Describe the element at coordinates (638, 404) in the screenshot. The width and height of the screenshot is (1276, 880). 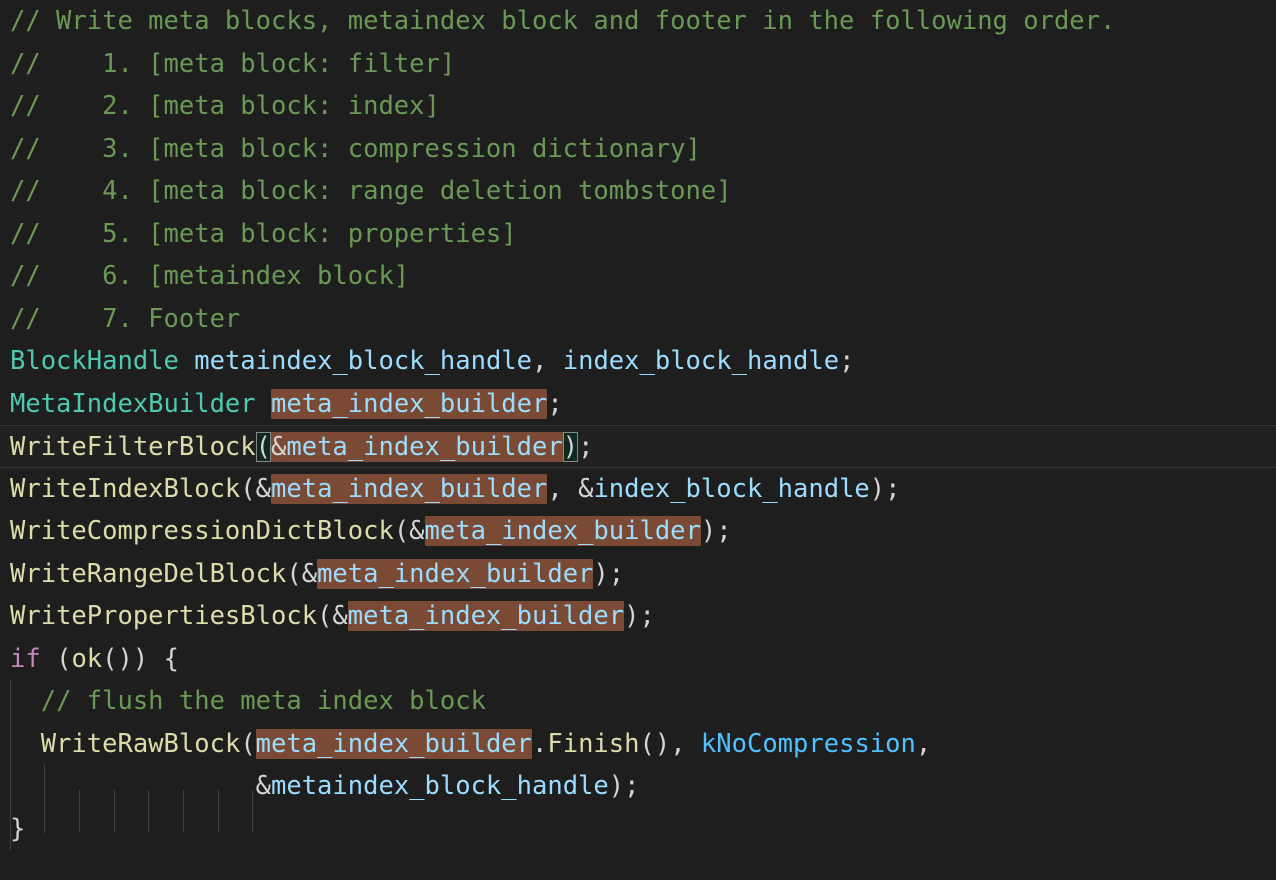
I see `code-line: MetaIndexBuilder meta_index_builder;` at that location.